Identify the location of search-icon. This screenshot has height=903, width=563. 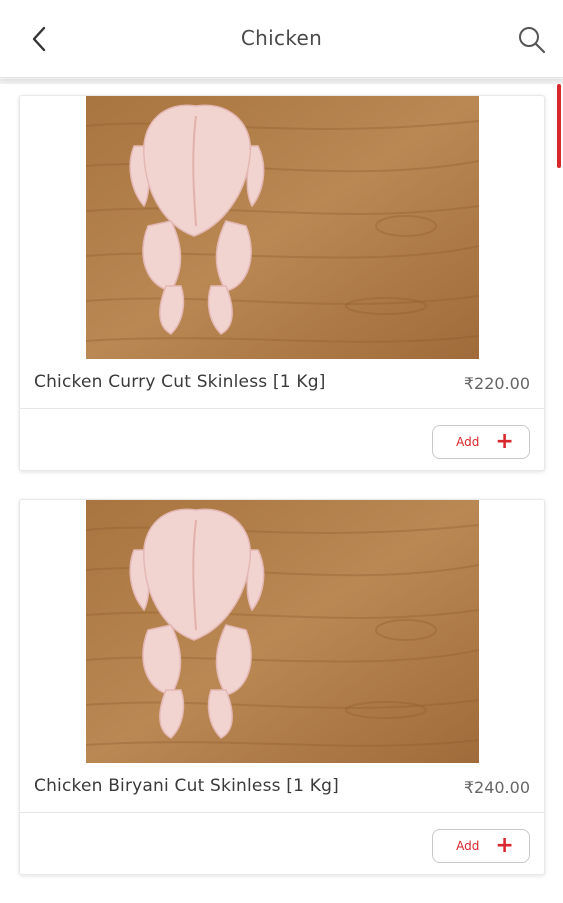
(532, 40).